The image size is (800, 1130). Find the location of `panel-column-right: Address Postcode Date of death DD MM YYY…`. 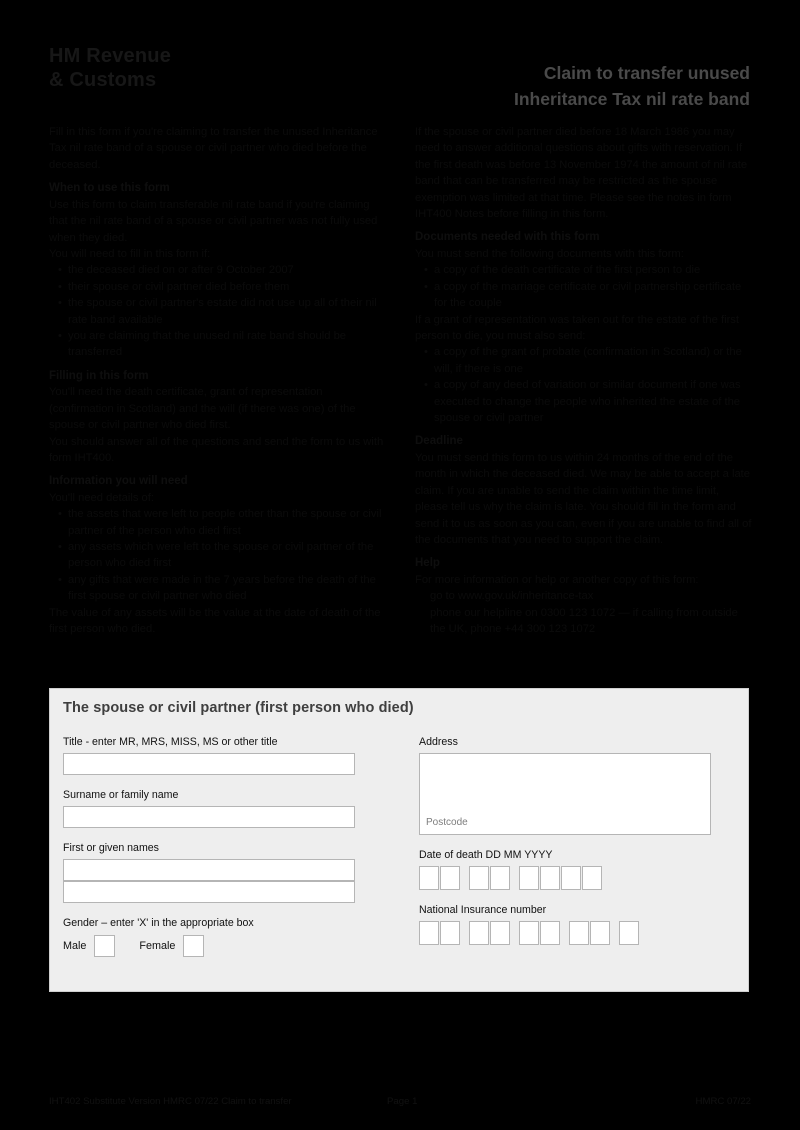

panel-column-right: Address Postcode Date of death DD MM YYY… is located at coordinates (569, 840).